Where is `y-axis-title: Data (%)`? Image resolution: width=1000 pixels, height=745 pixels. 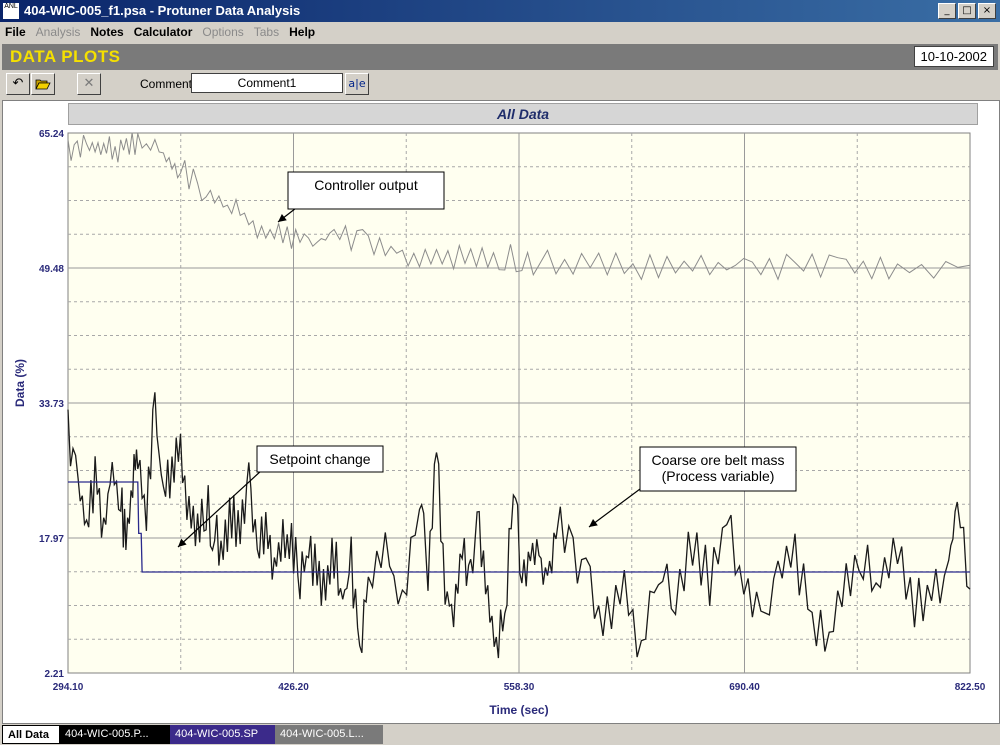 y-axis-title: Data (%) is located at coordinates (20, 383).